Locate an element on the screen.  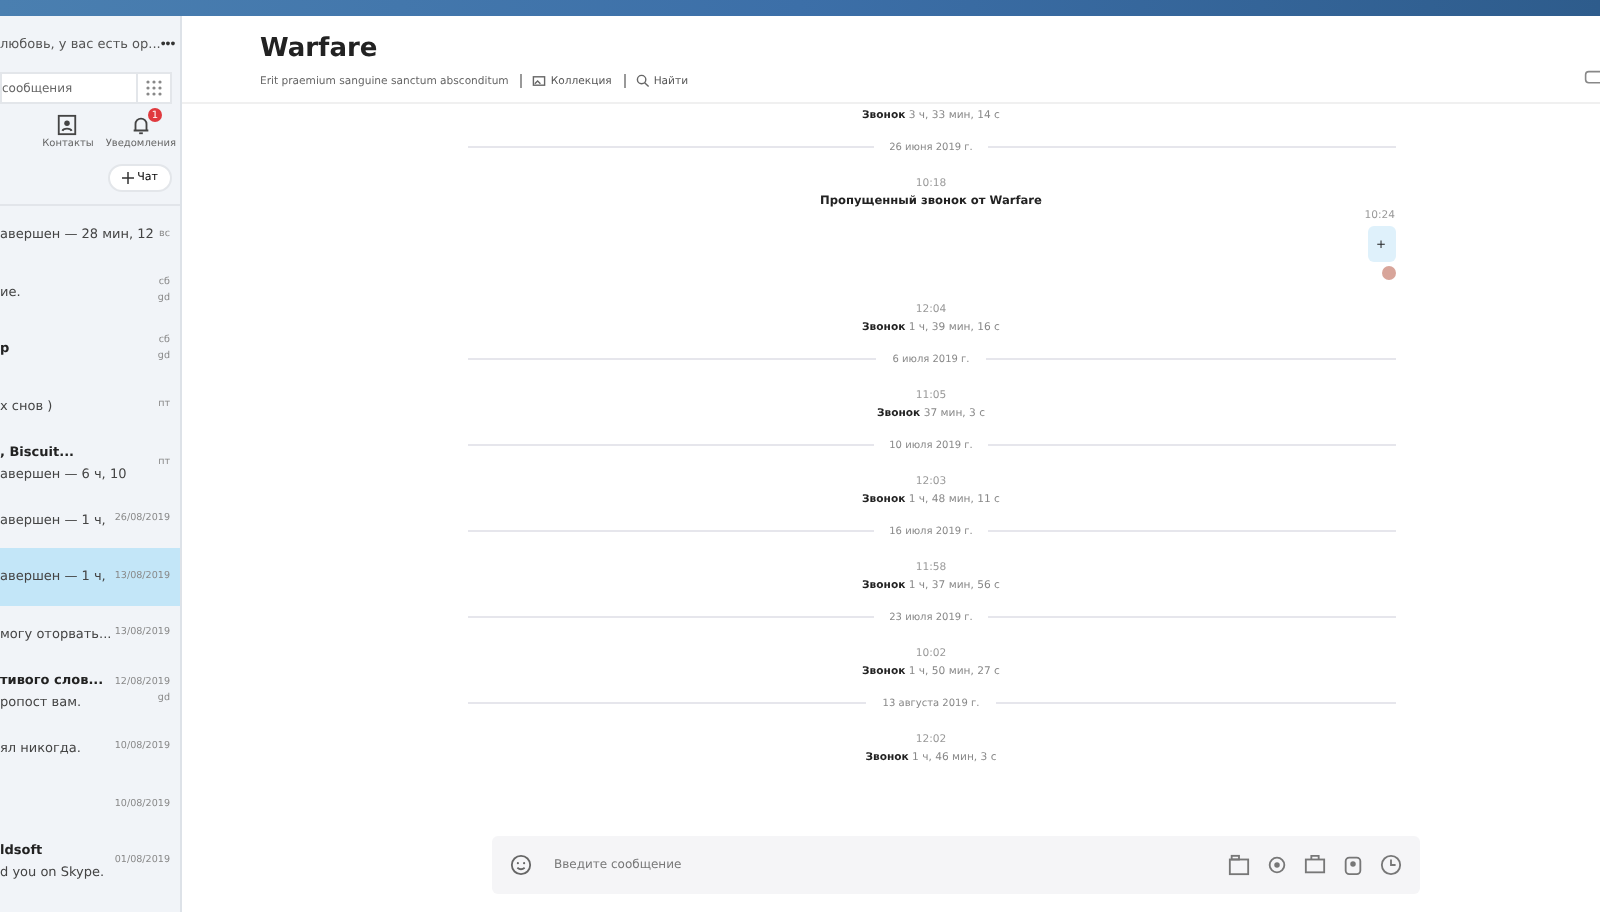
contact-card-icon is located at coordinates (1353, 865).